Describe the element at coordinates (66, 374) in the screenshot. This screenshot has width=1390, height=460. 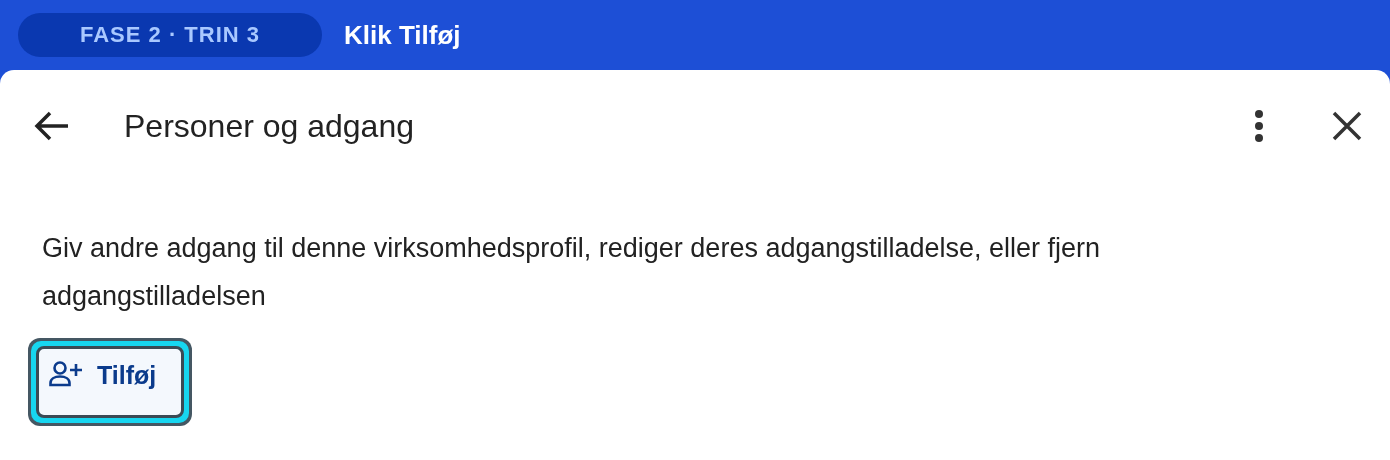
I see `add-person-icon` at that location.